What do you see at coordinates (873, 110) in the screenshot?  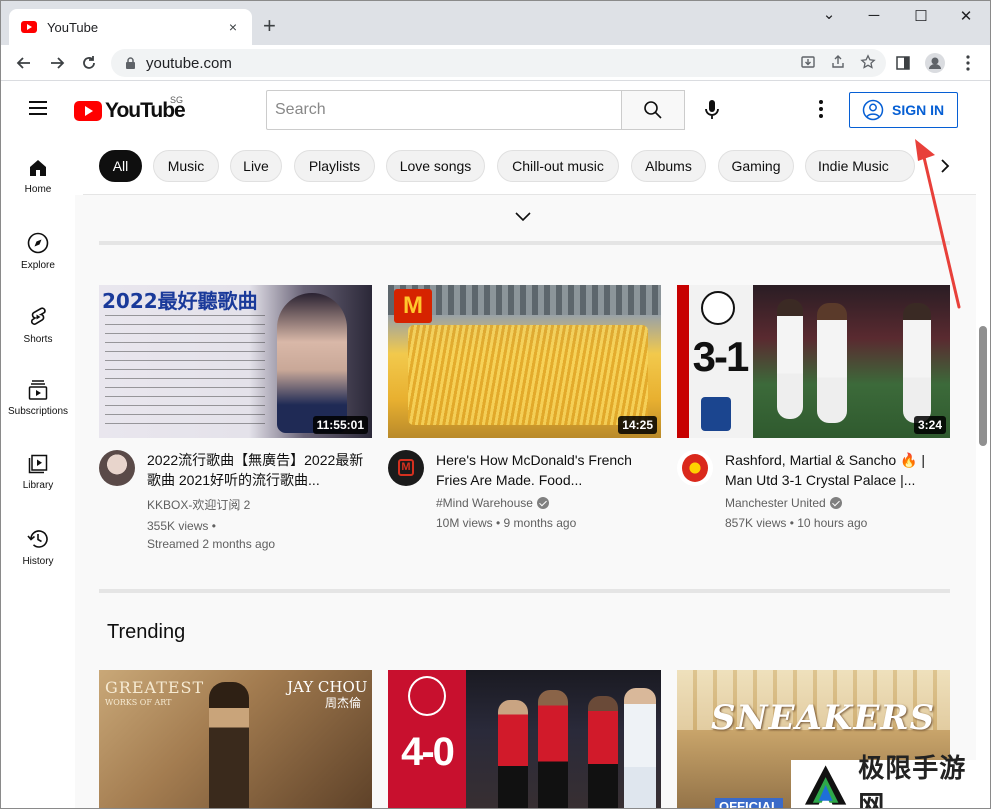 I see `account-icon` at bounding box center [873, 110].